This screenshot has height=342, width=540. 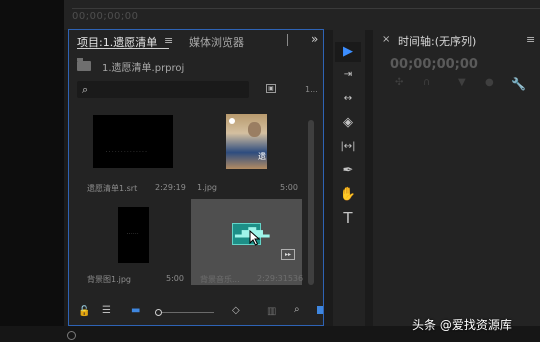 I want to click on left-dark-strip, so click(x=32, y=171).